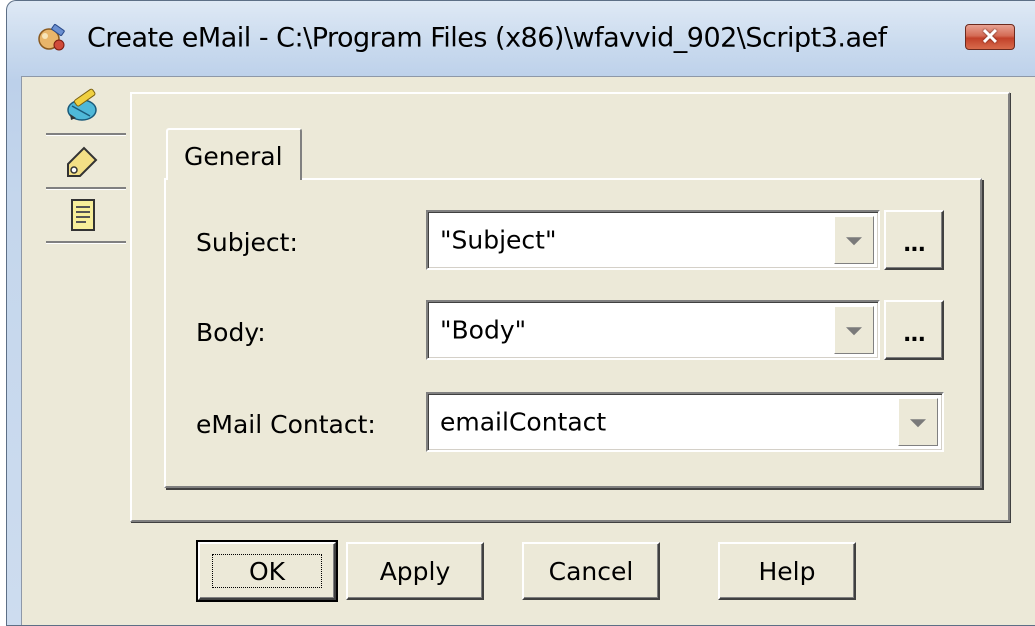 This screenshot has height=626, width=1035. Describe the element at coordinates (247, 242) in the screenshot. I see `subject-label: Subject:` at that location.